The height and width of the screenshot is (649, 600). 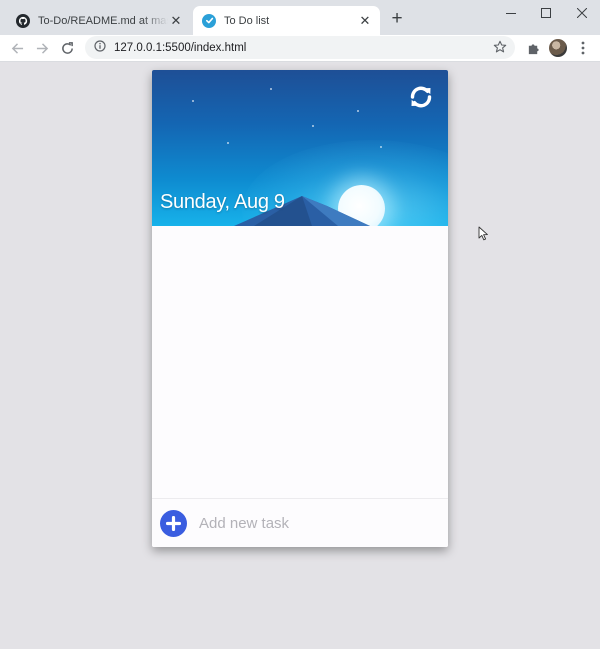 What do you see at coordinates (397, 18) in the screenshot?
I see `new-tab-plus-icon: +` at bounding box center [397, 18].